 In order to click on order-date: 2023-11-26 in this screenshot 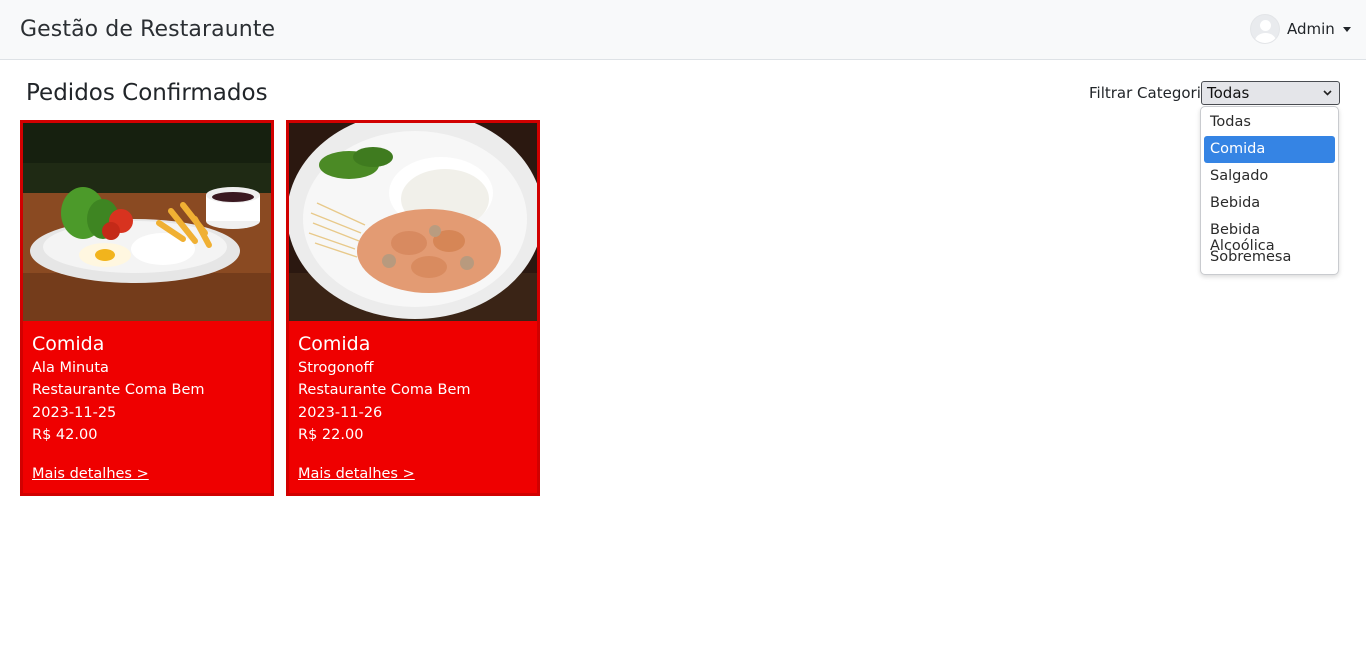, I will do `click(340, 413)`.